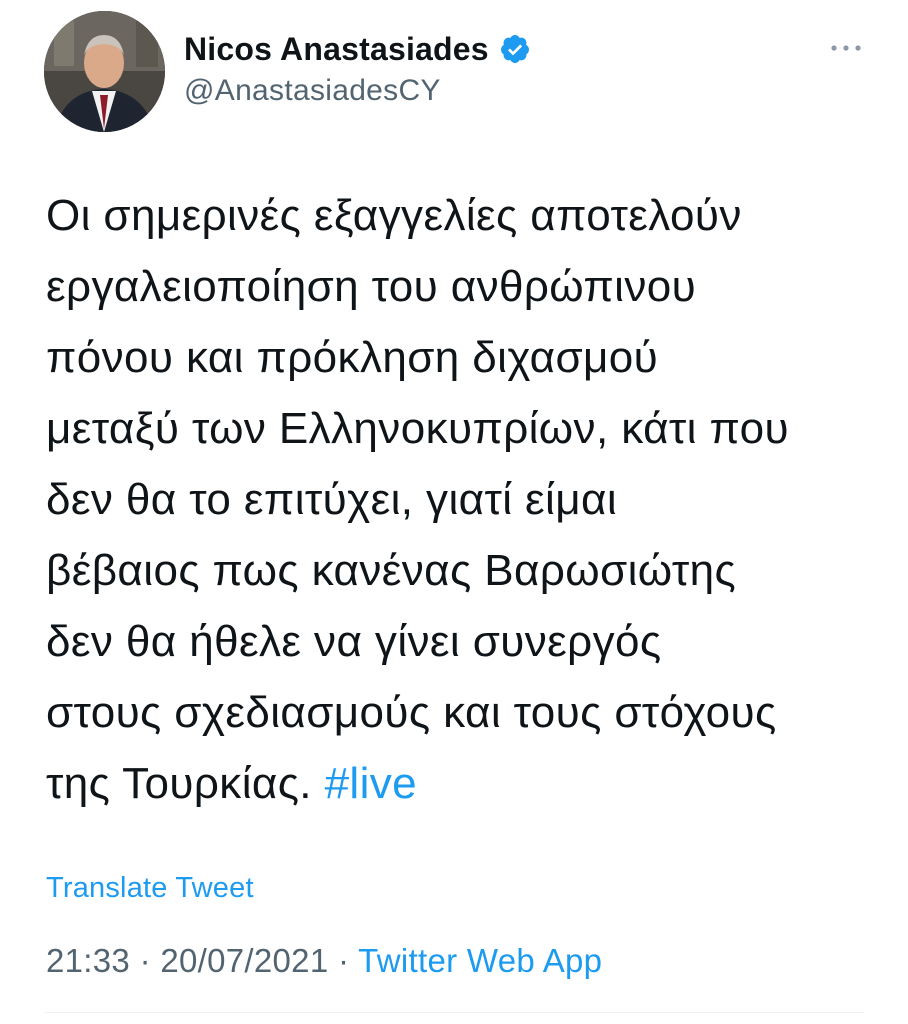 The image size is (908, 1024). I want to click on divider, so click(454, 1012).